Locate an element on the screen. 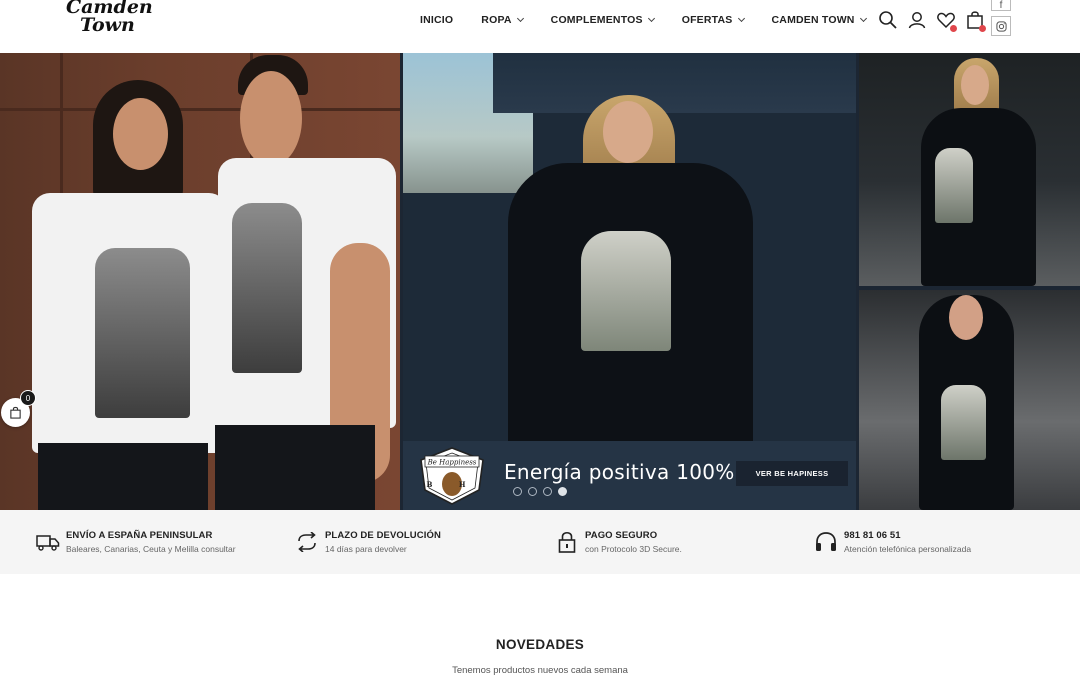  hero-image-right-bottom is located at coordinates (969, 400).